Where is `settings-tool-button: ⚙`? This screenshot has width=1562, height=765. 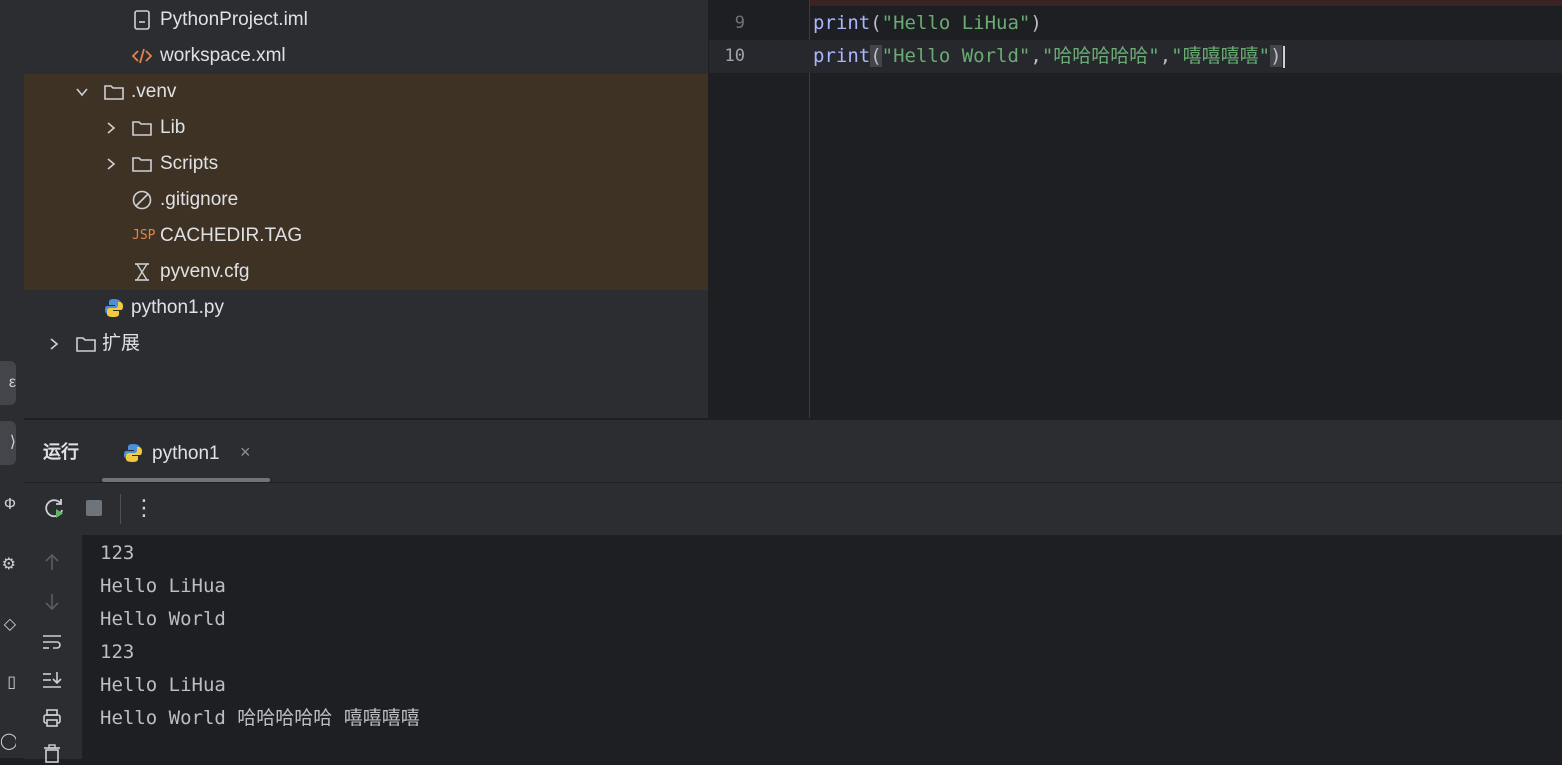 settings-tool-button: ⚙ is located at coordinates (8, 565).